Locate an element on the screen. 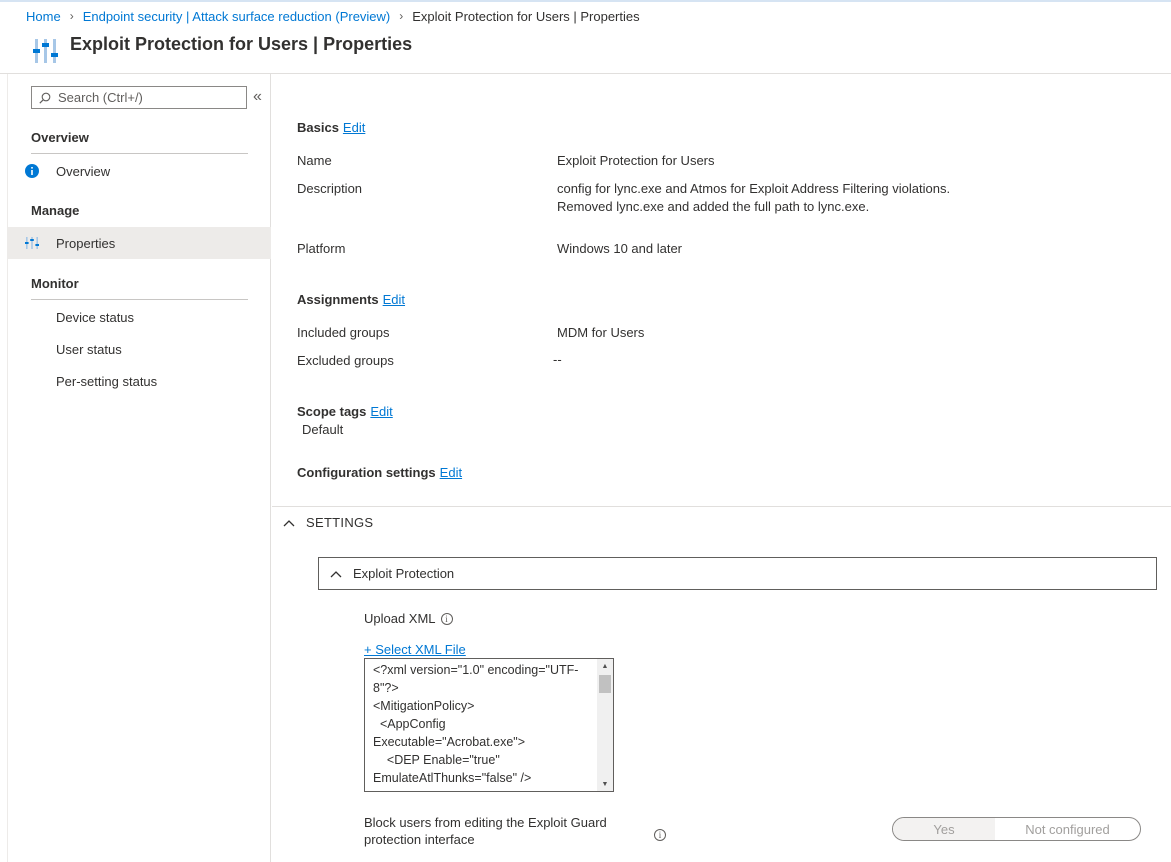  excluded-groups-value: -- is located at coordinates (557, 359).